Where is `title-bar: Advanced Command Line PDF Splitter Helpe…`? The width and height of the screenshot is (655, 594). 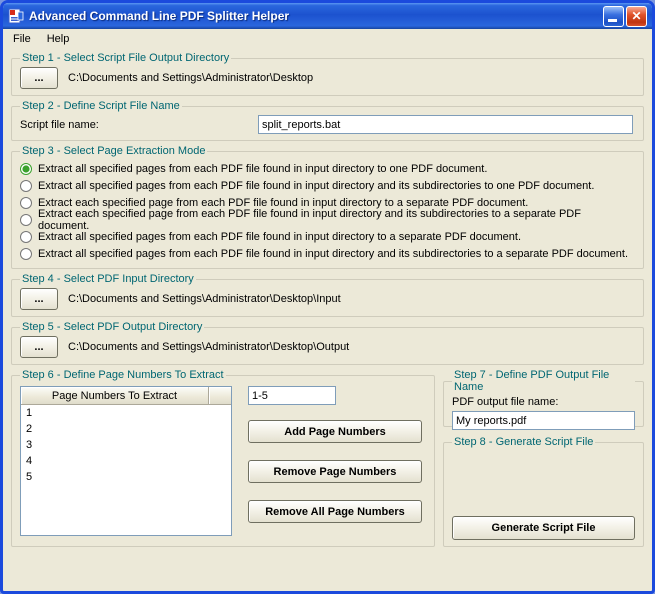
title-bar: Advanced Command Line PDF Splitter Helpe… is located at coordinates (327, 16).